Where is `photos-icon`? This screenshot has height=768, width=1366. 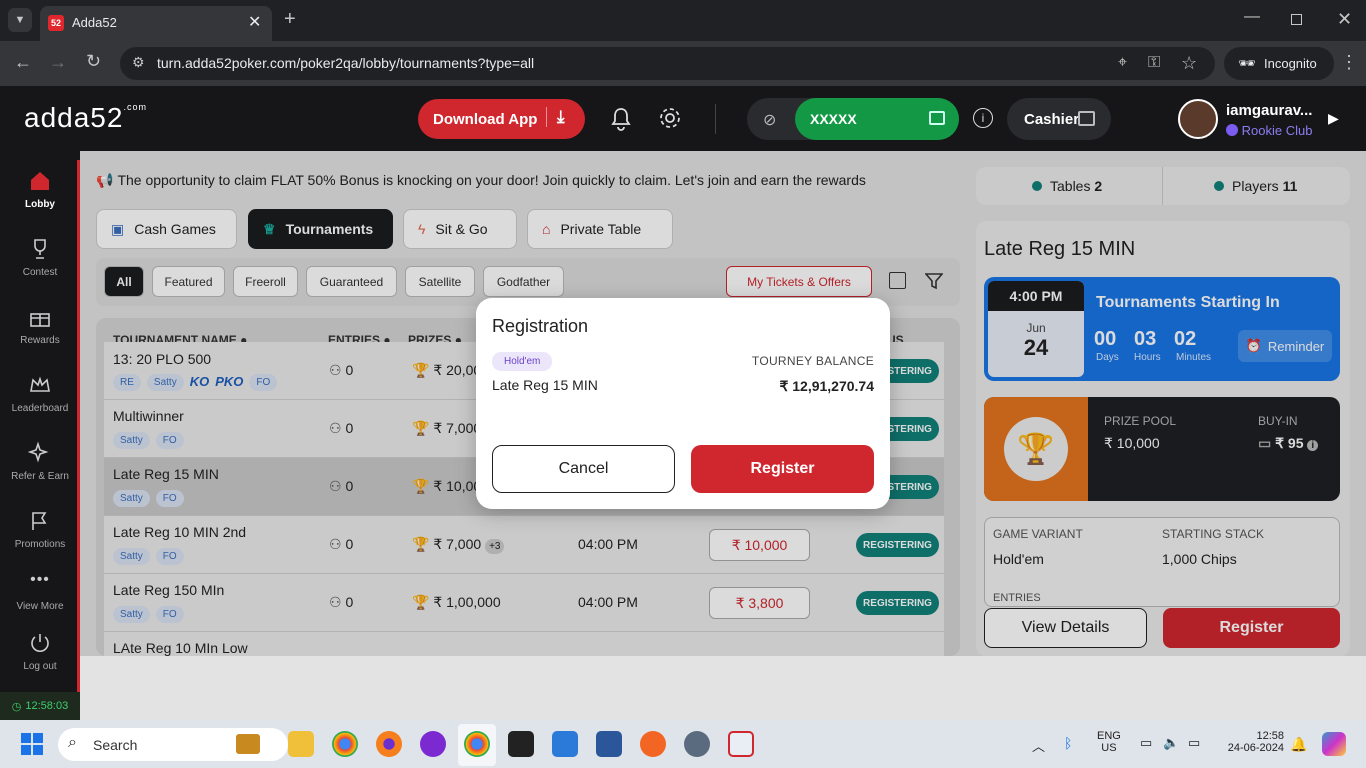
photos-icon is located at coordinates (565, 744).